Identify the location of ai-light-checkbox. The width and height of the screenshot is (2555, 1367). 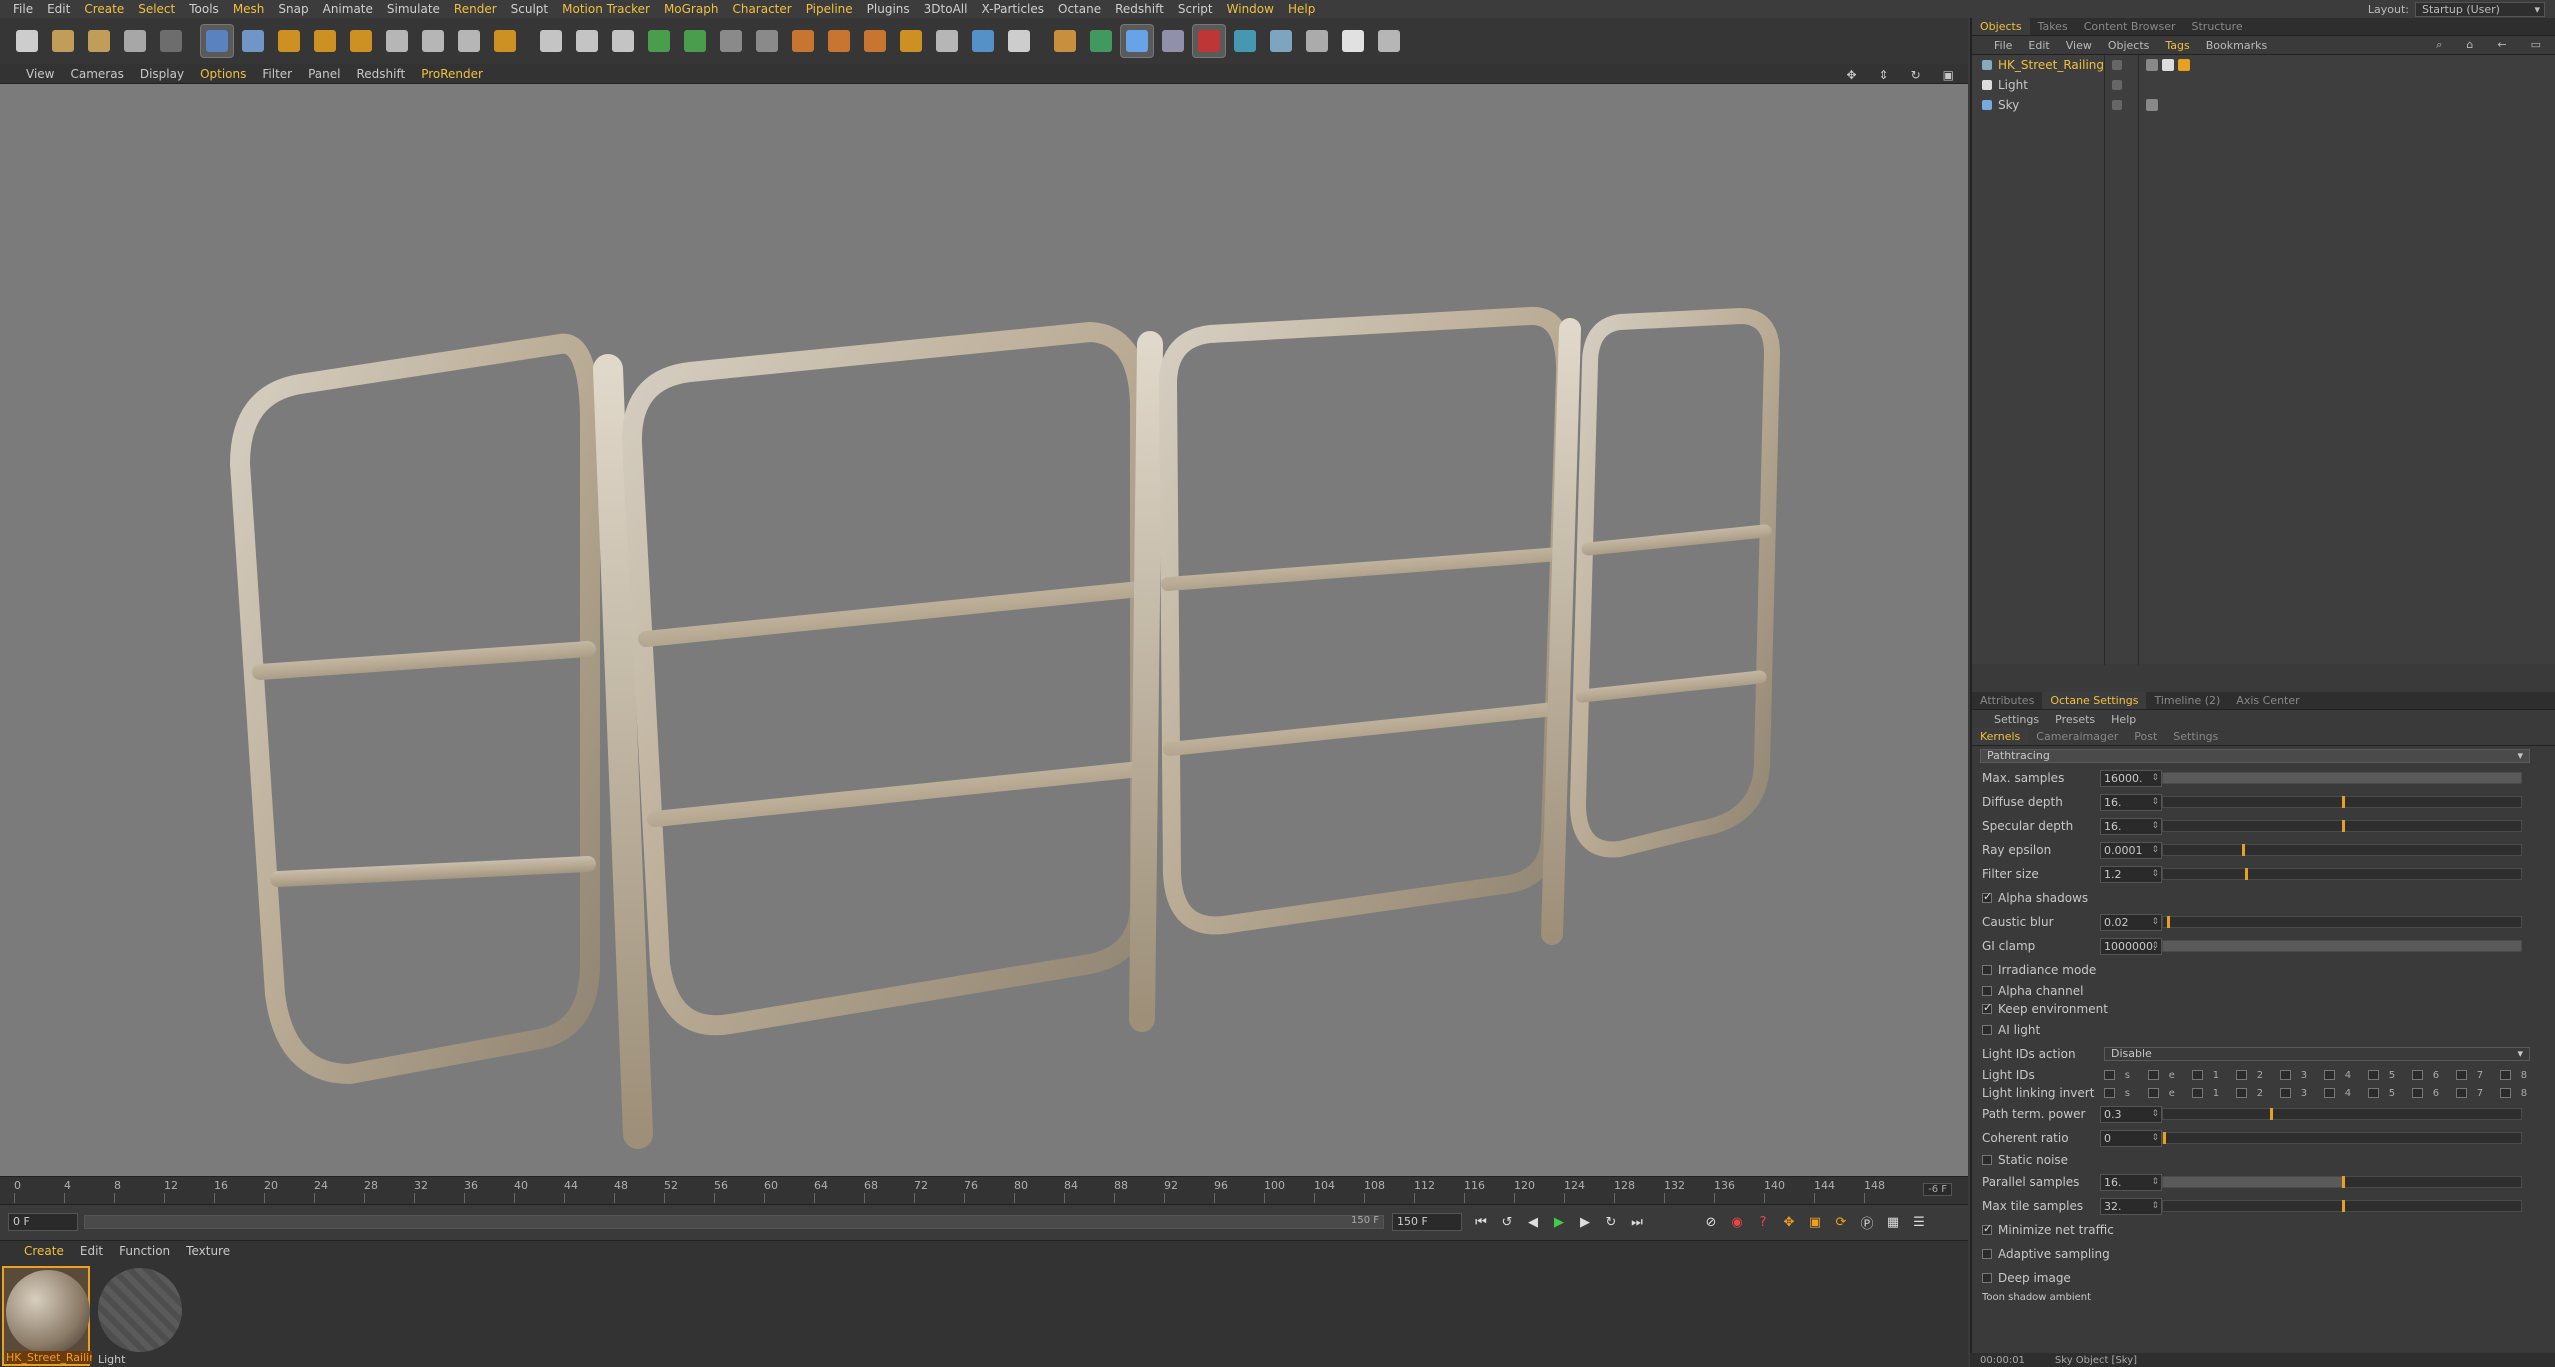
(1987, 1030).